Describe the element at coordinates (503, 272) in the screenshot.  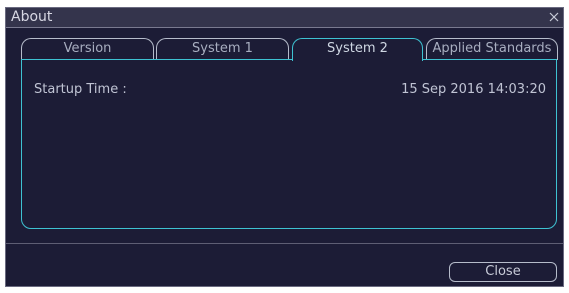
I see `close-button: Close` at that location.